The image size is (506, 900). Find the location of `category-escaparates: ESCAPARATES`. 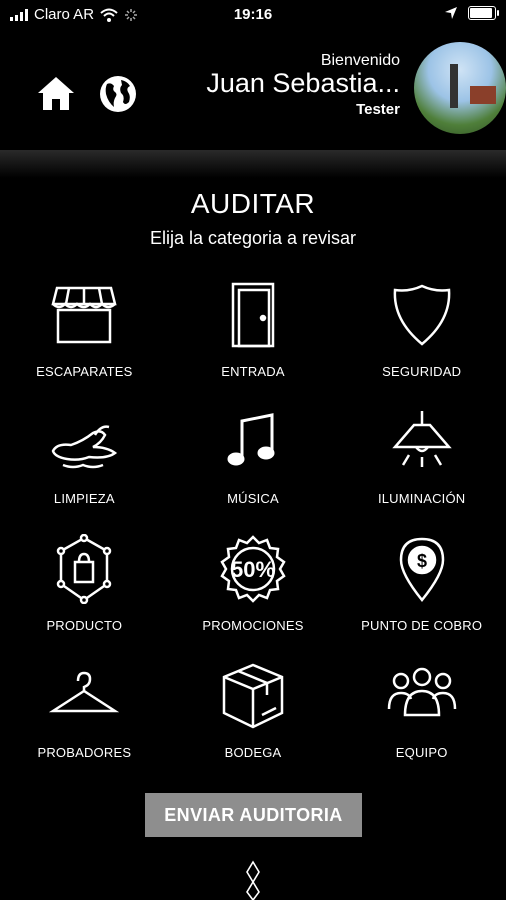

category-escaparates: ESCAPARATES is located at coordinates (84, 335).